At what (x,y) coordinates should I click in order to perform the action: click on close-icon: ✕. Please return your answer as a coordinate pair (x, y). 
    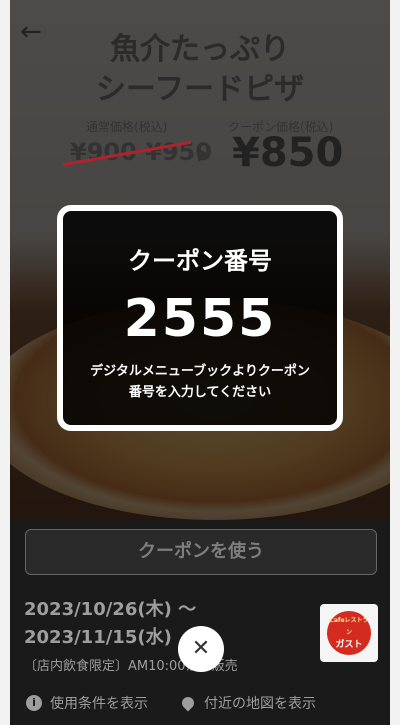
    Looking at the image, I should click on (201, 648).